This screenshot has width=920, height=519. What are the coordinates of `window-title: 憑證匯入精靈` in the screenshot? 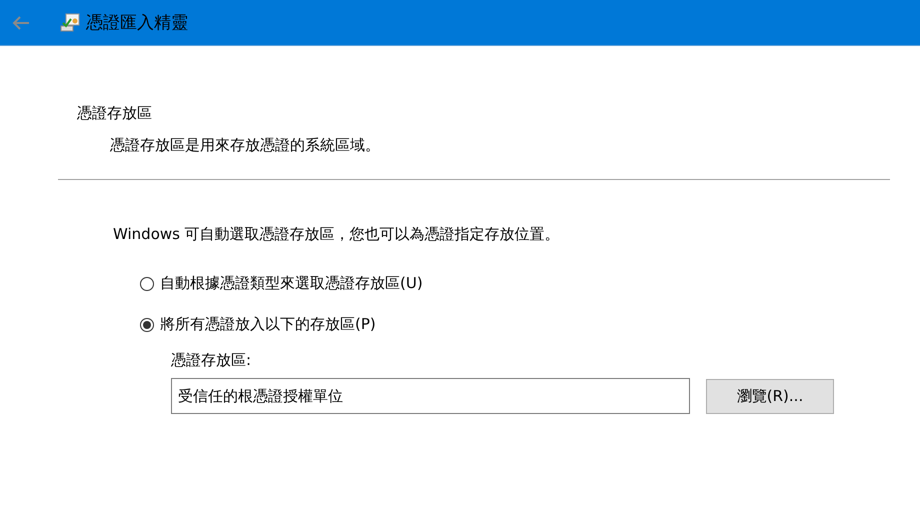 It's located at (137, 23).